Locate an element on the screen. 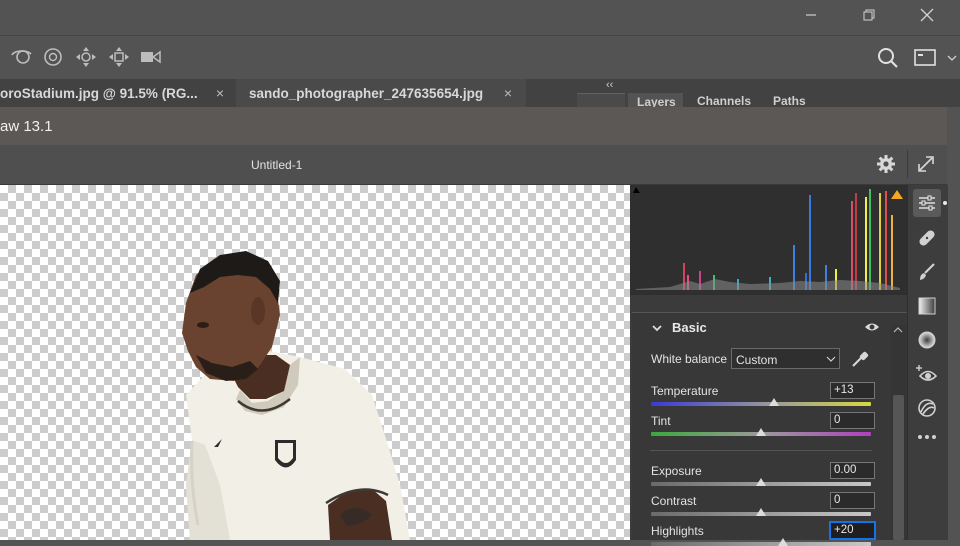 The height and width of the screenshot is (546, 960). restore-button is located at coordinates (869, 15).